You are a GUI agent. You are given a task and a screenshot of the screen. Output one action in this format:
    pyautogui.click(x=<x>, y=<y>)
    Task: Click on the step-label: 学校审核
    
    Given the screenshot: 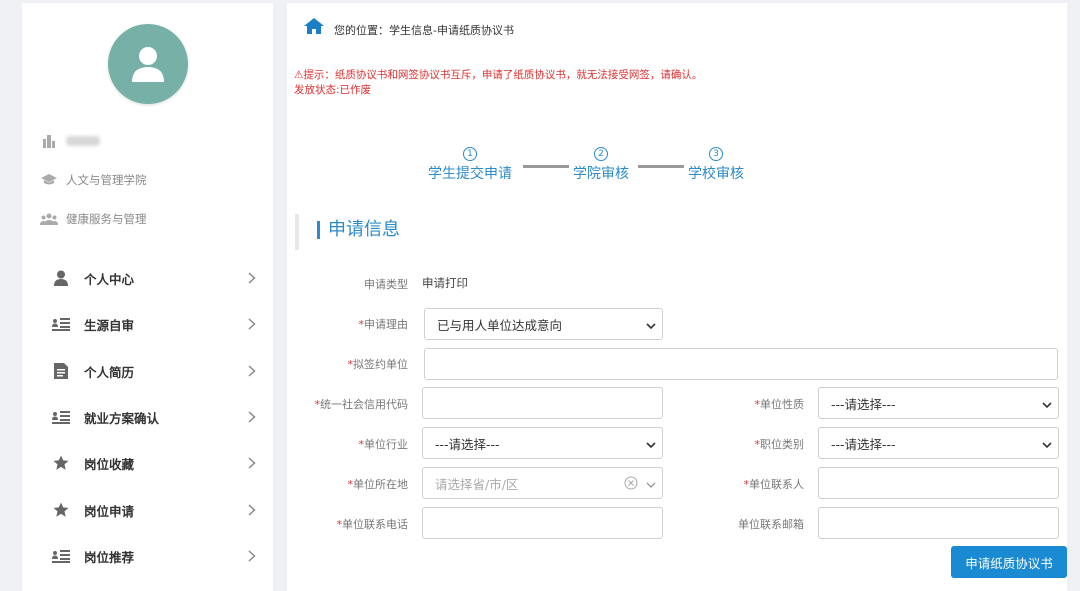 What is the action you would take?
    pyautogui.click(x=716, y=174)
    